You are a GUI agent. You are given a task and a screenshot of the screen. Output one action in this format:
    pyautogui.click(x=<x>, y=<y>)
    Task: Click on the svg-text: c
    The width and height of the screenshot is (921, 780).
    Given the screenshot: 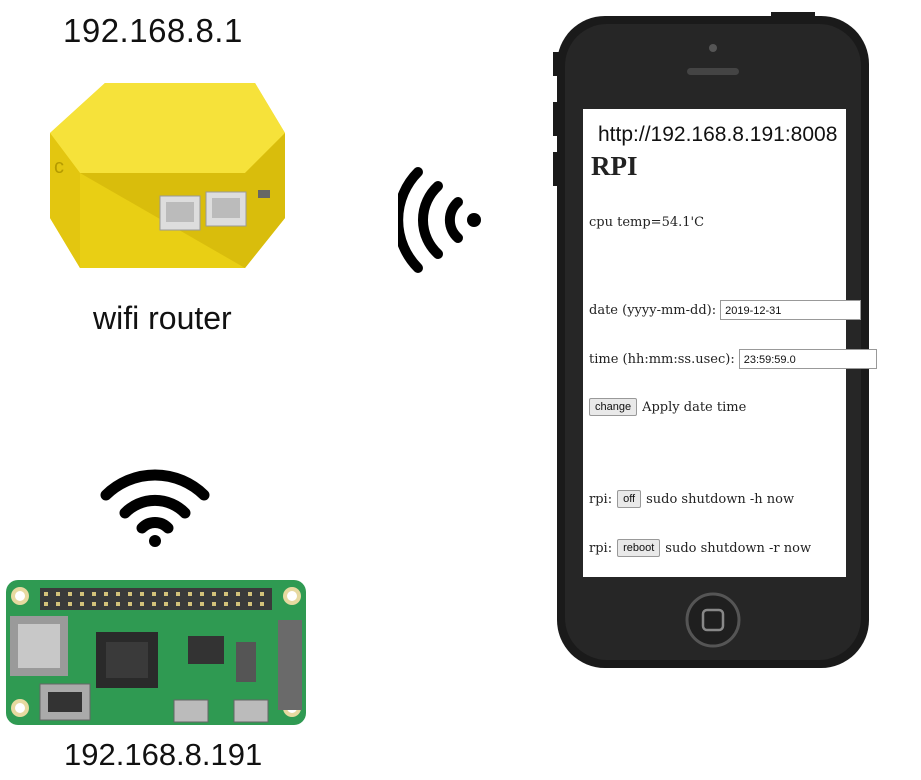 What is the action you would take?
    pyautogui.click(x=59, y=167)
    